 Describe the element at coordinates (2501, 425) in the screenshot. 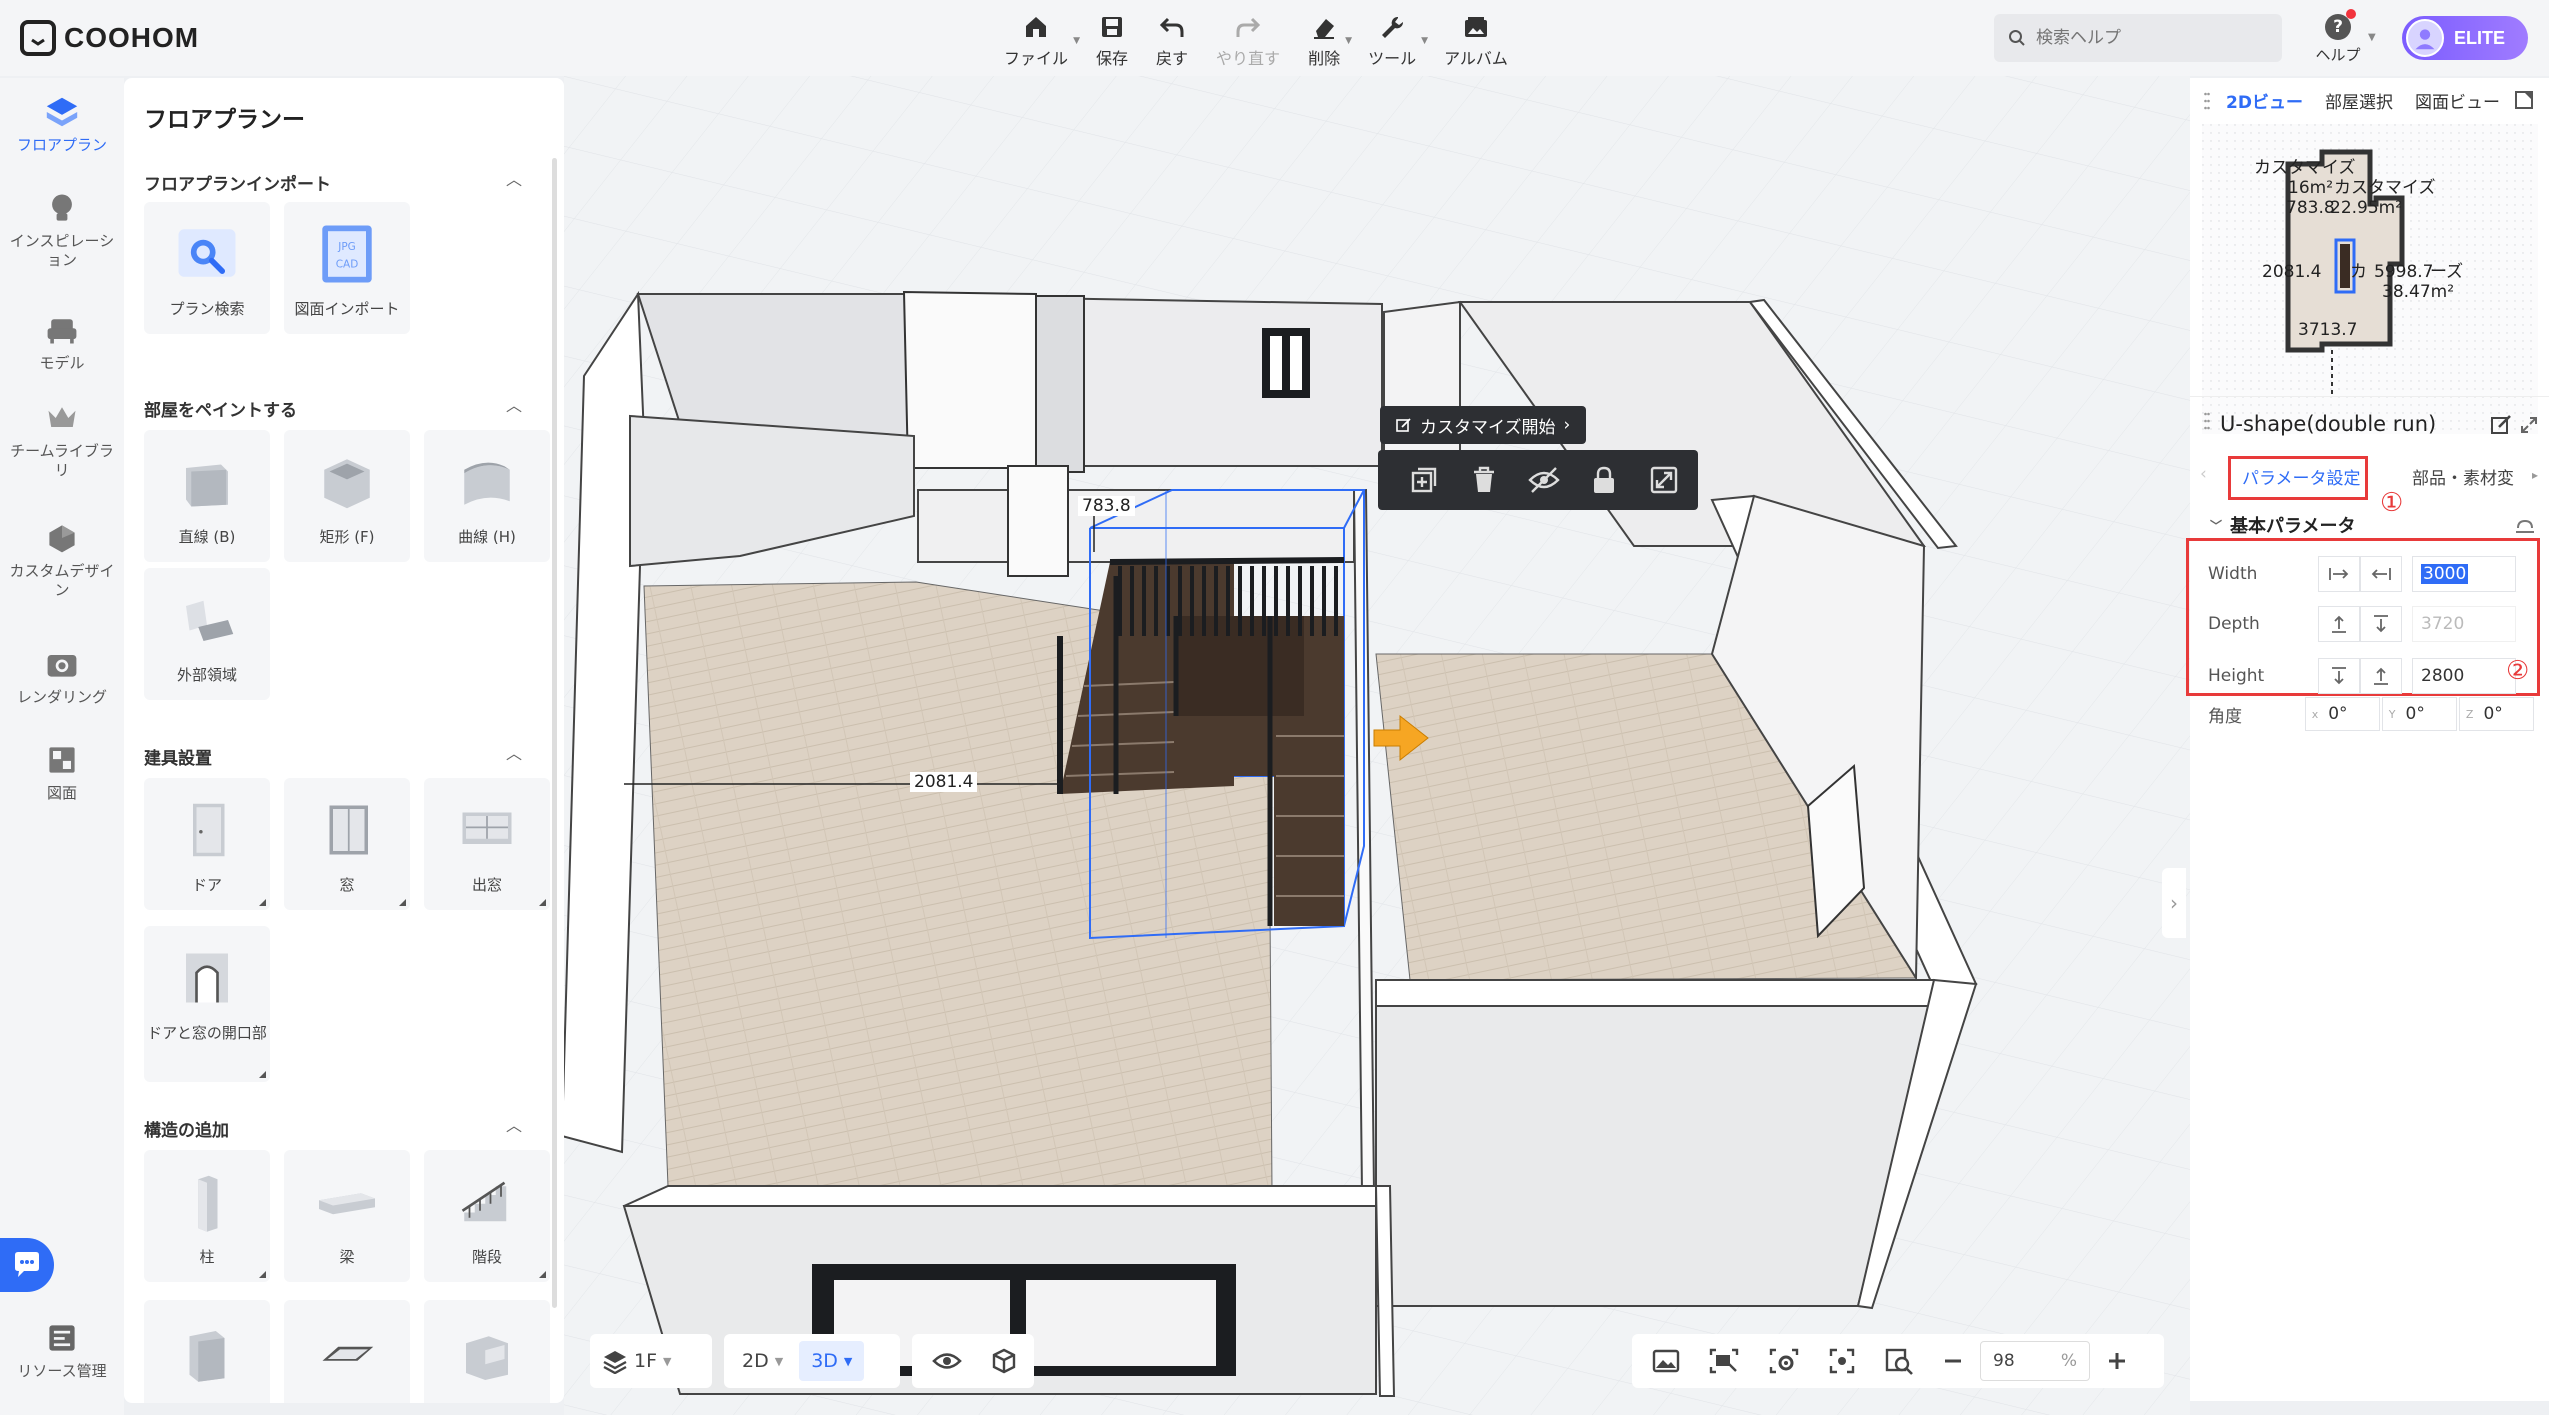

I see `edit-icon` at that location.